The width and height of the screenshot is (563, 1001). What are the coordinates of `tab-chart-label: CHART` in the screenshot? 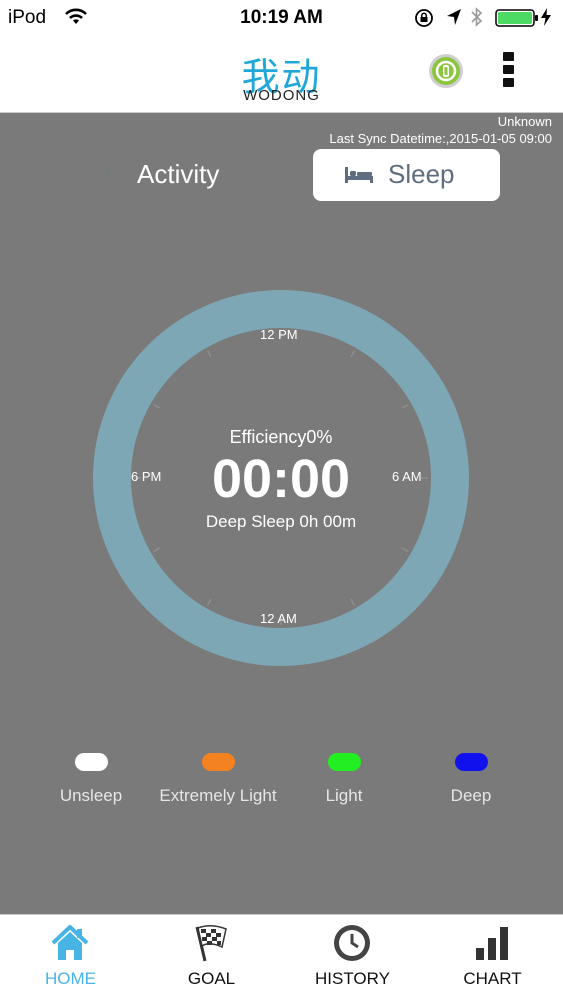 It's located at (492, 978).